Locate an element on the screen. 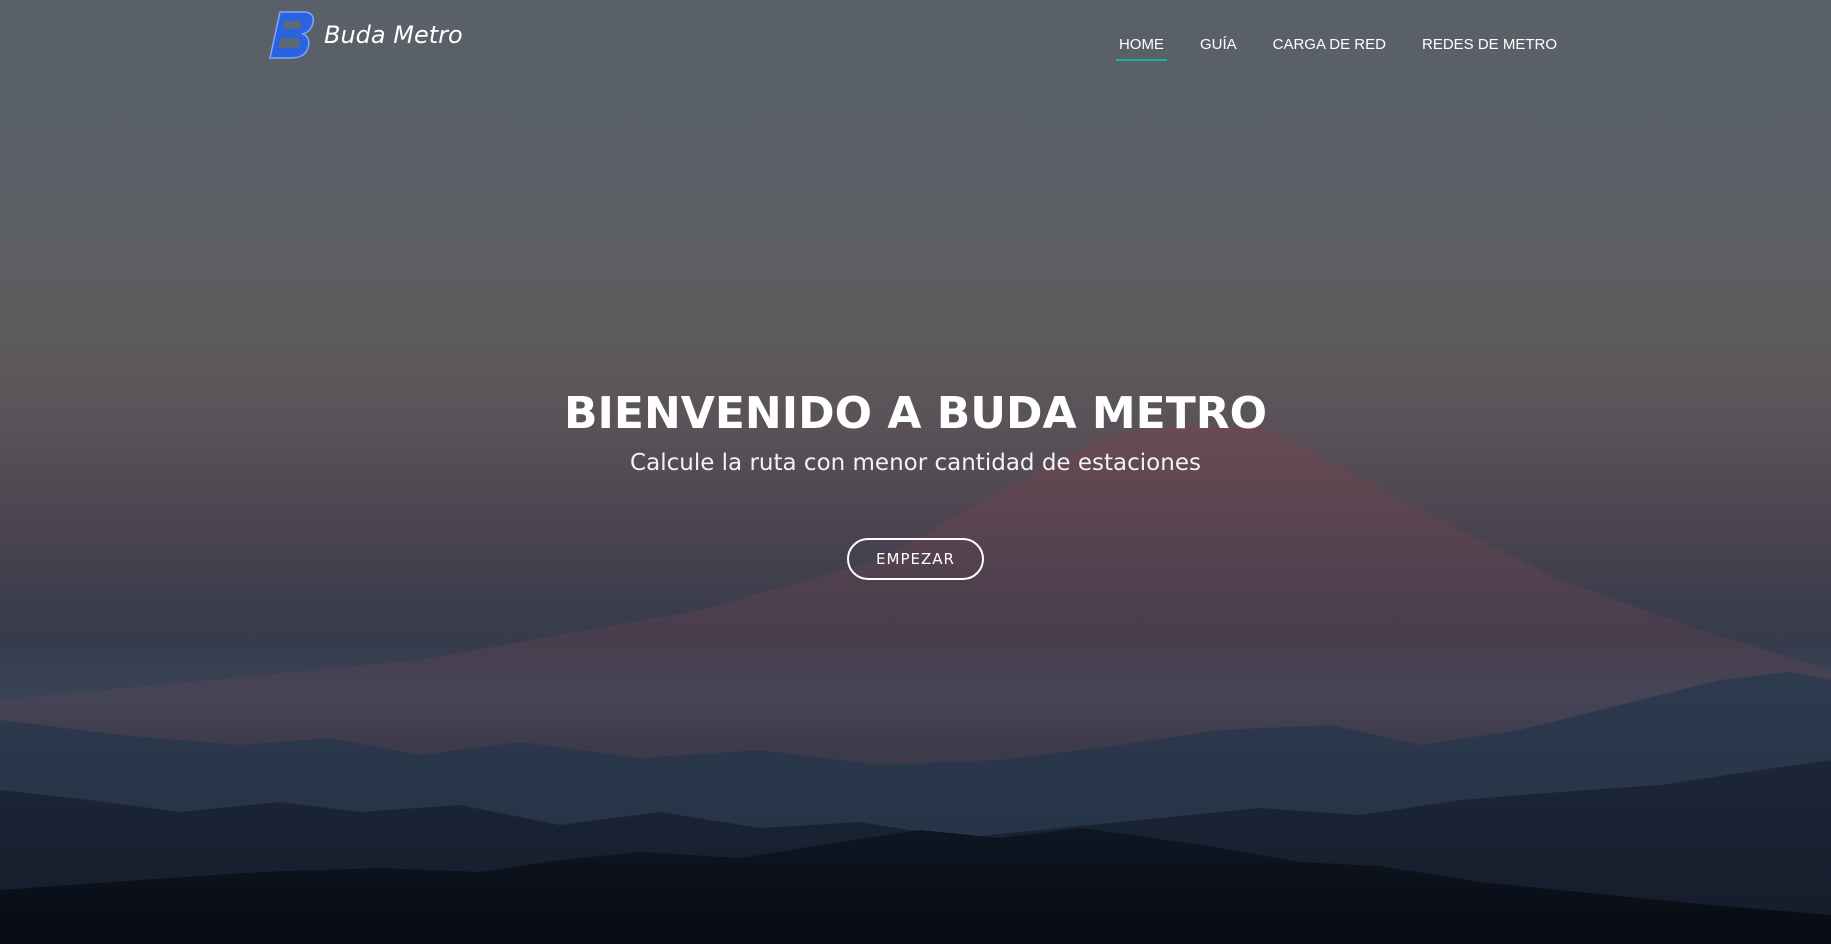 Image resolution: width=1831 pixels, height=944 pixels. nav-item-guia: GUÍA is located at coordinates (1218, 45).